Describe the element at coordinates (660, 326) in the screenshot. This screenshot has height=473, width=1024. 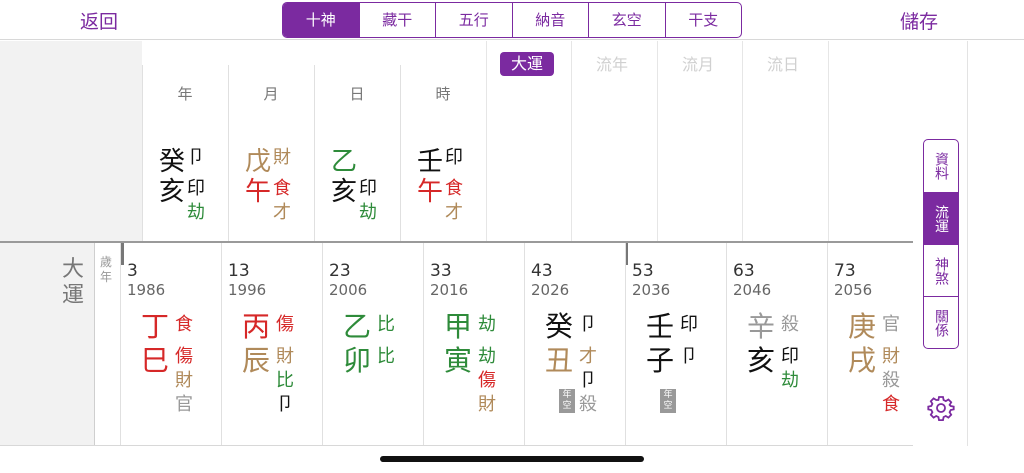
I see `decade-stem: 壬` at that location.